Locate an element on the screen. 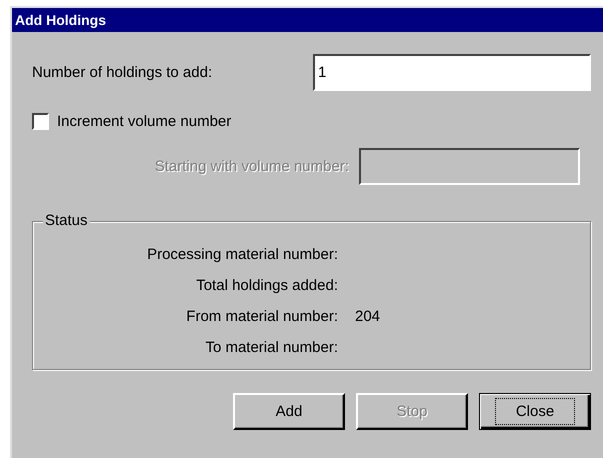 This screenshot has width=603, height=458. status-label: From material number: is located at coordinates (261, 316).